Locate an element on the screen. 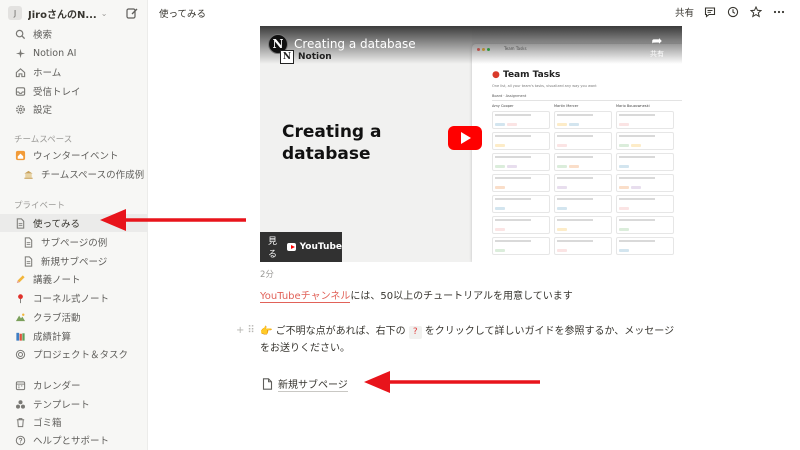 Image resolution: width=800 pixels, height=450 pixels. workspace-switcher: J JiroさんのN... ⌄ is located at coordinates (73, 13).